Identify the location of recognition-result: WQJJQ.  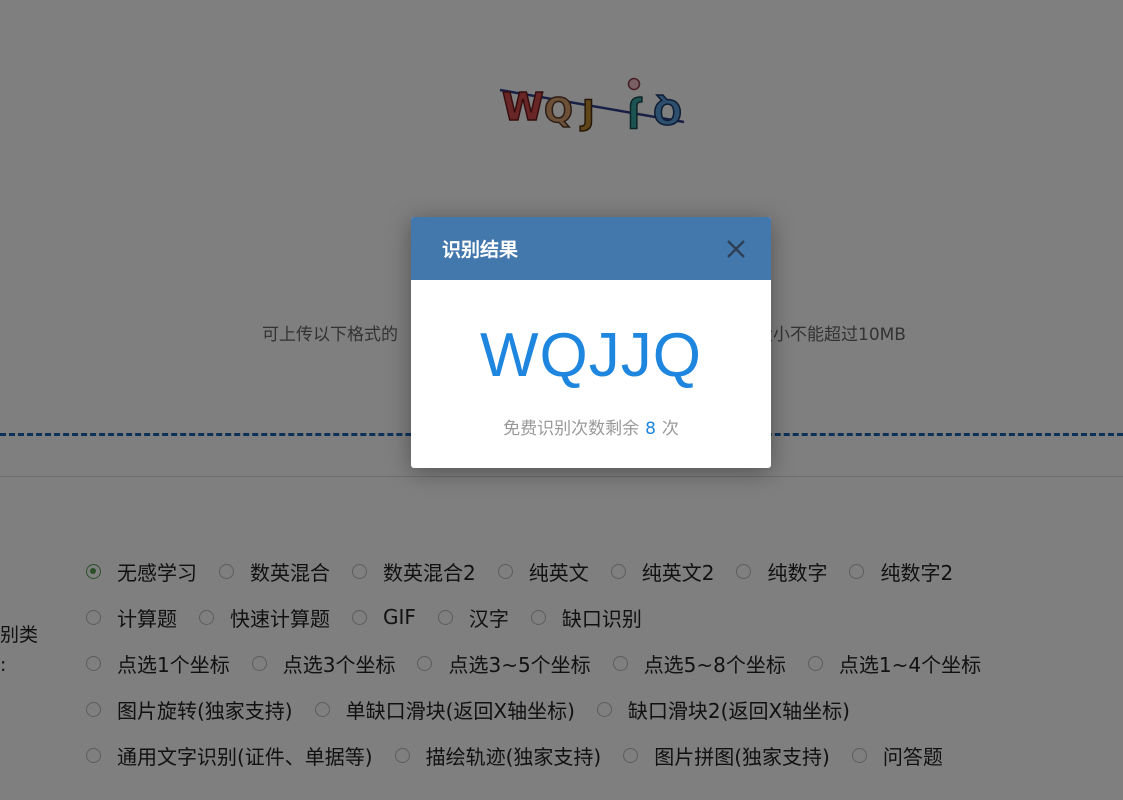
(591, 355).